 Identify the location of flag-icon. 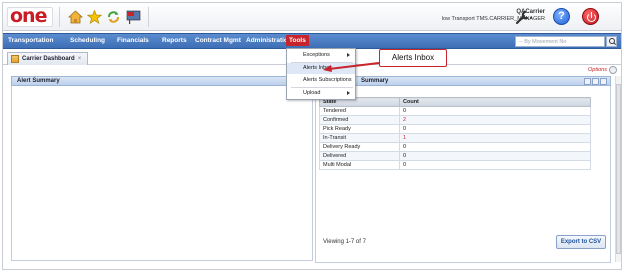
(133, 17).